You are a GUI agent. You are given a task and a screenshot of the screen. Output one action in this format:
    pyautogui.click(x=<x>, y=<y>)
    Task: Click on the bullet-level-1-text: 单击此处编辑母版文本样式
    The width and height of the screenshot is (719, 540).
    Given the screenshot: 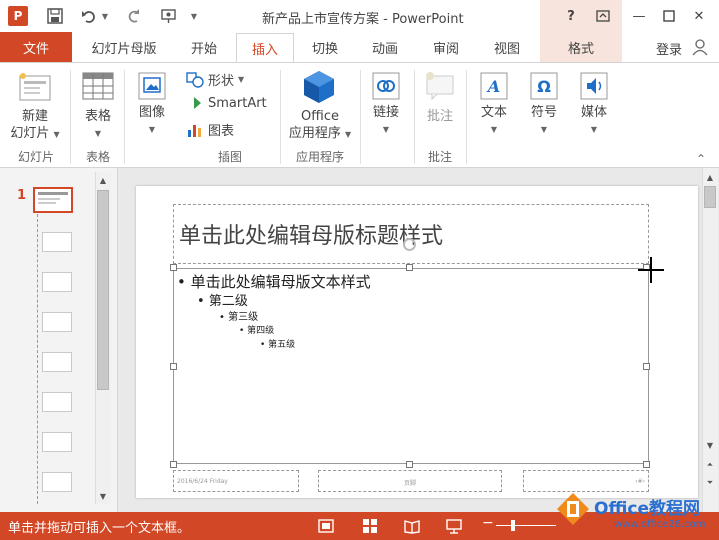 What is the action you would take?
    pyautogui.click(x=280, y=282)
    